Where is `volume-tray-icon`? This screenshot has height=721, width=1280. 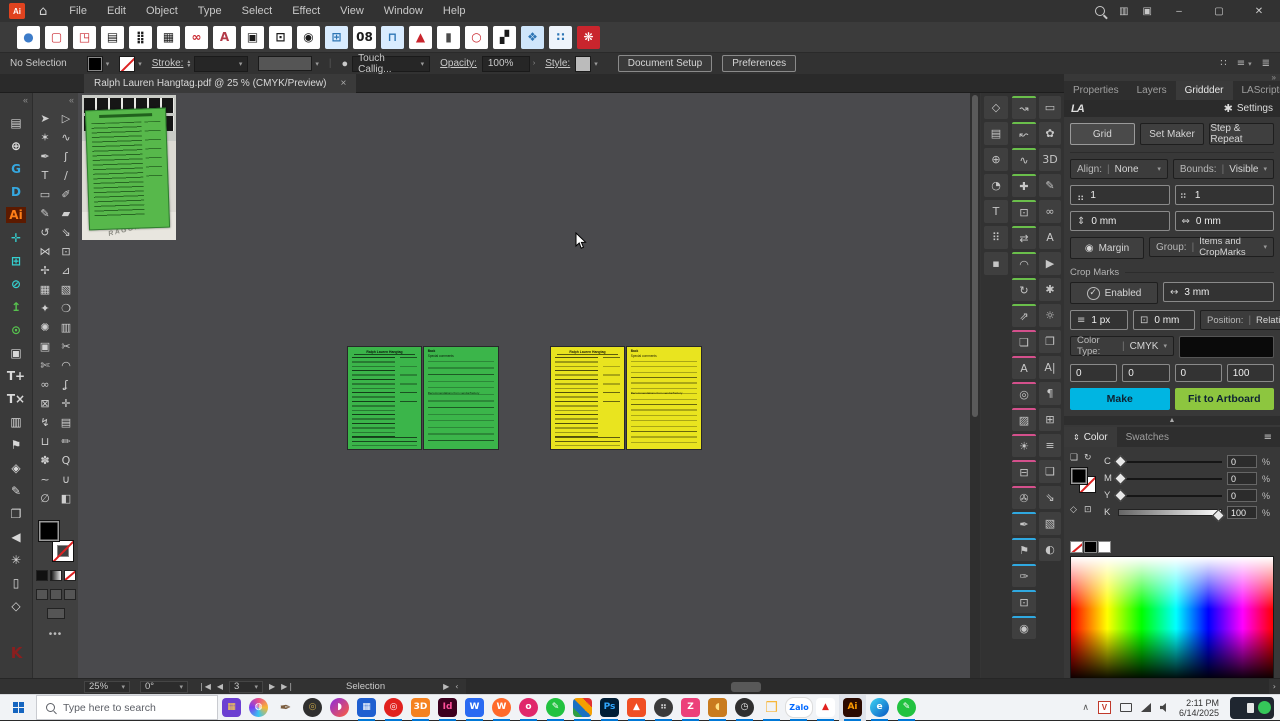 volume-tray-icon is located at coordinates (1165, 707).